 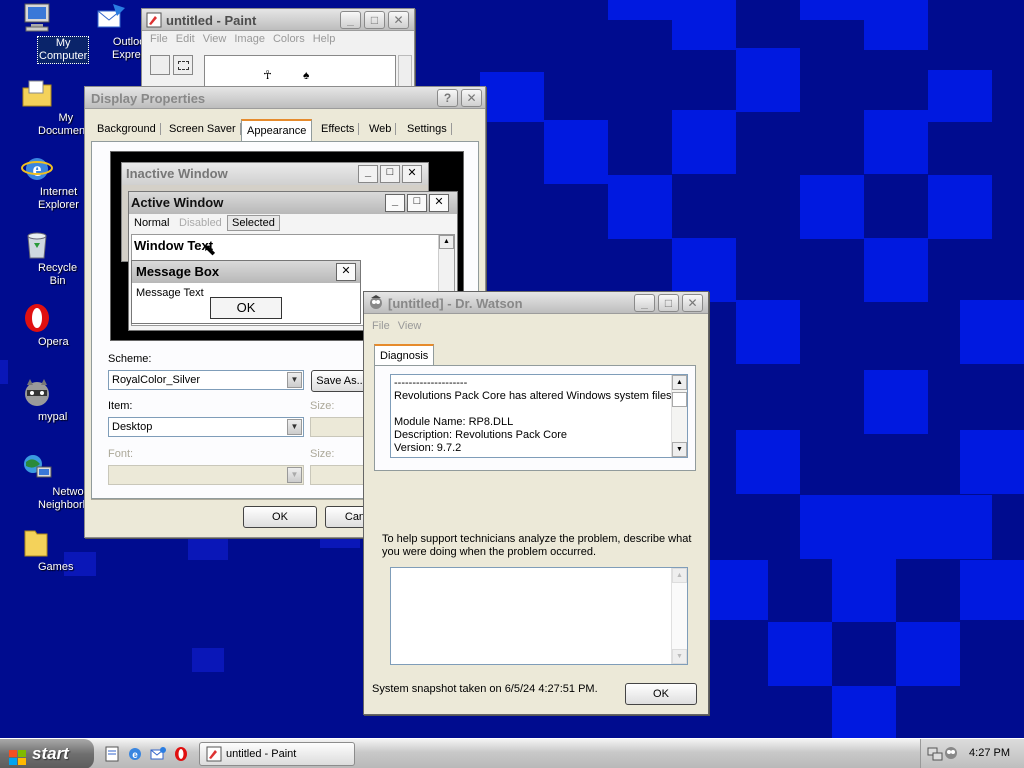 What do you see at coordinates (53, 342) in the screenshot?
I see `desktop-icon-label: Opera` at bounding box center [53, 342].